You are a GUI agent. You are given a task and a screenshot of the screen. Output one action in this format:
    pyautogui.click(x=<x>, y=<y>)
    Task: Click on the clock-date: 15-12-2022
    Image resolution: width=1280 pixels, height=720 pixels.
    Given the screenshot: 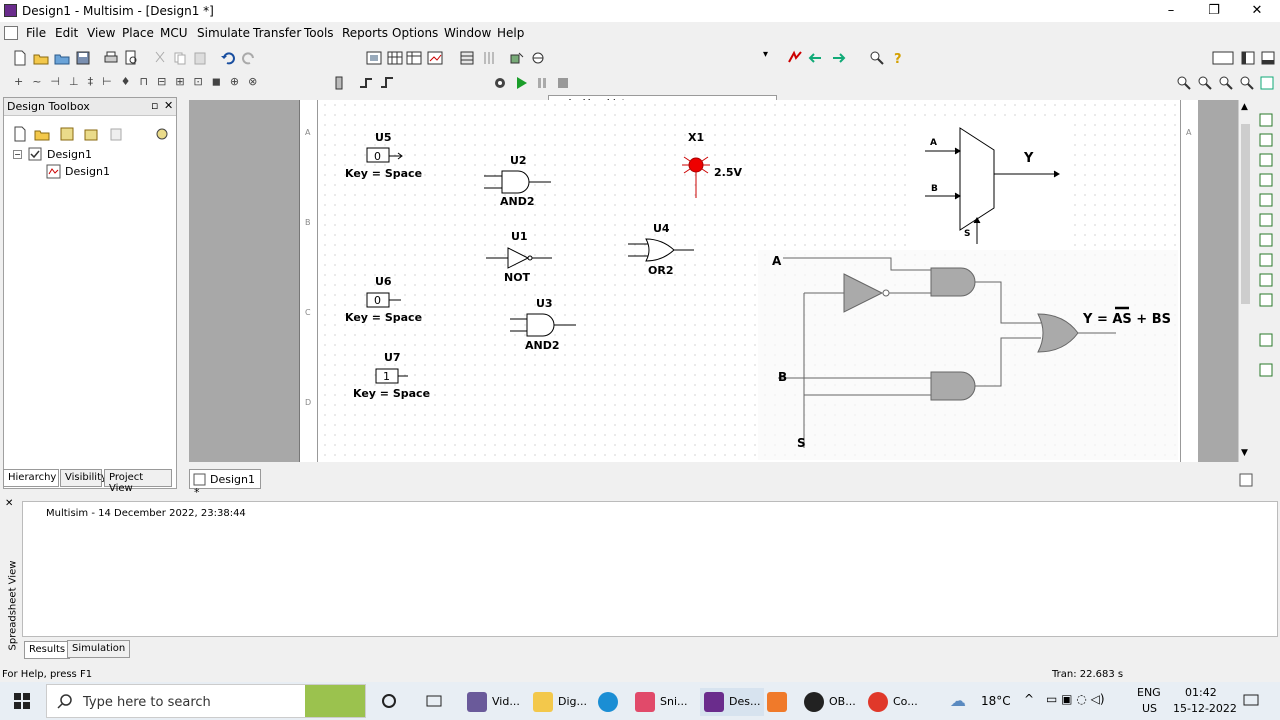 What is the action you would take?
    pyautogui.click(x=1205, y=708)
    